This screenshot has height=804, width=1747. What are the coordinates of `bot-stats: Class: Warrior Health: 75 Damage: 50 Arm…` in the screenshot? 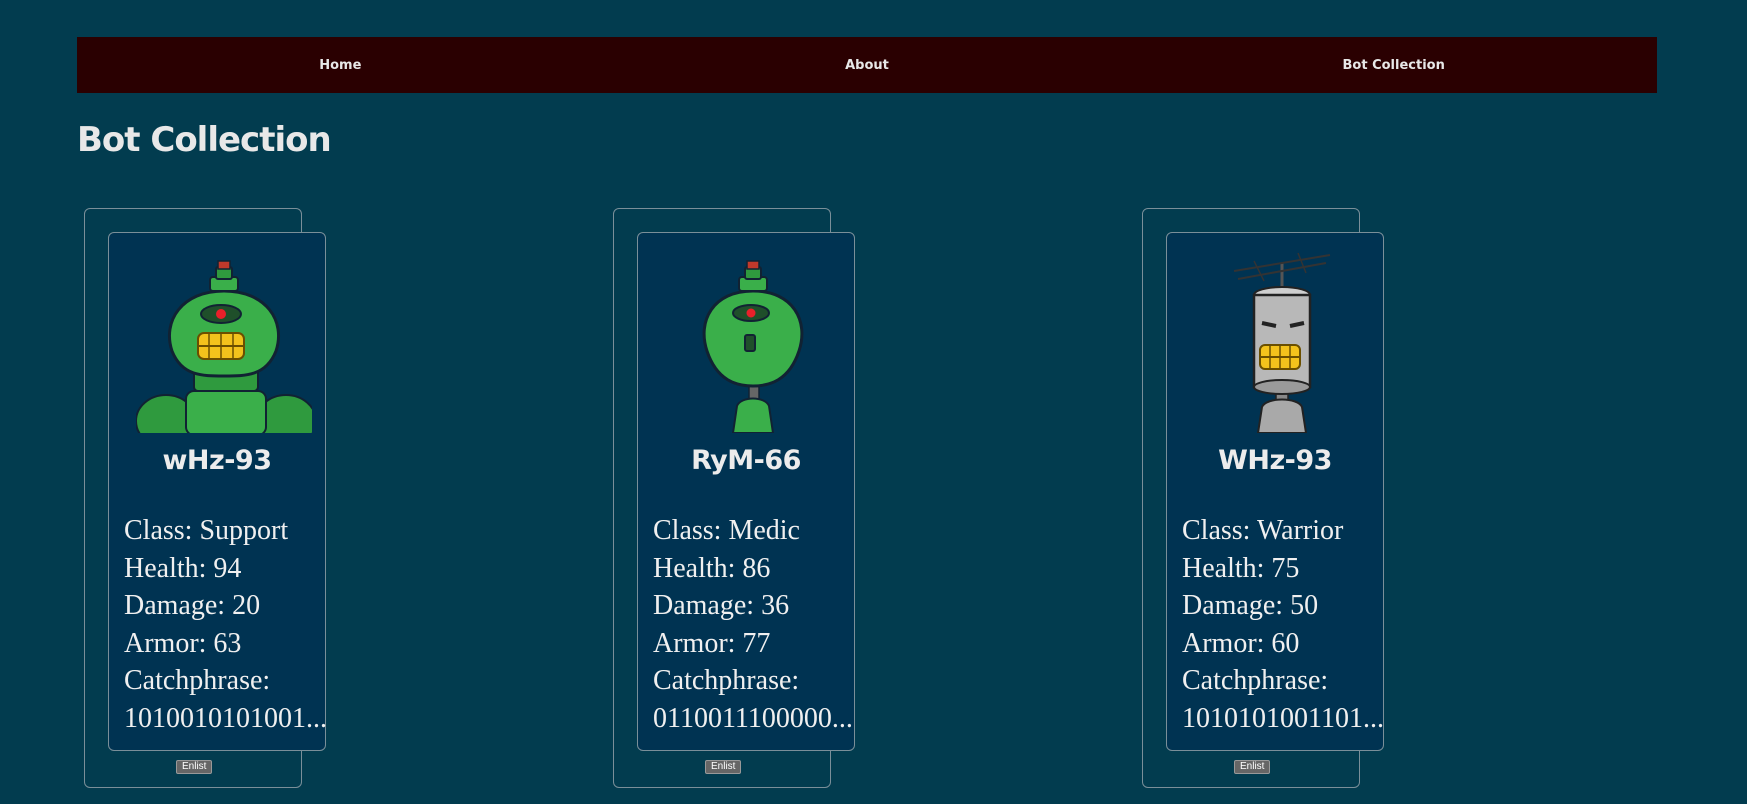 It's located at (1302, 625).